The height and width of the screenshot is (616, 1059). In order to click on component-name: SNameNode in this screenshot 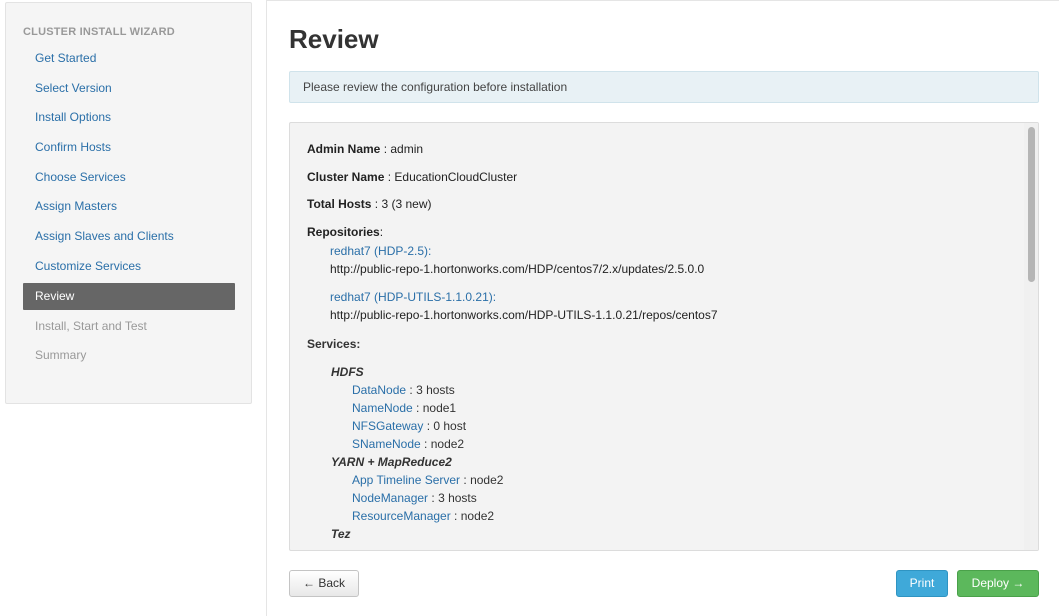, I will do `click(386, 443)`.